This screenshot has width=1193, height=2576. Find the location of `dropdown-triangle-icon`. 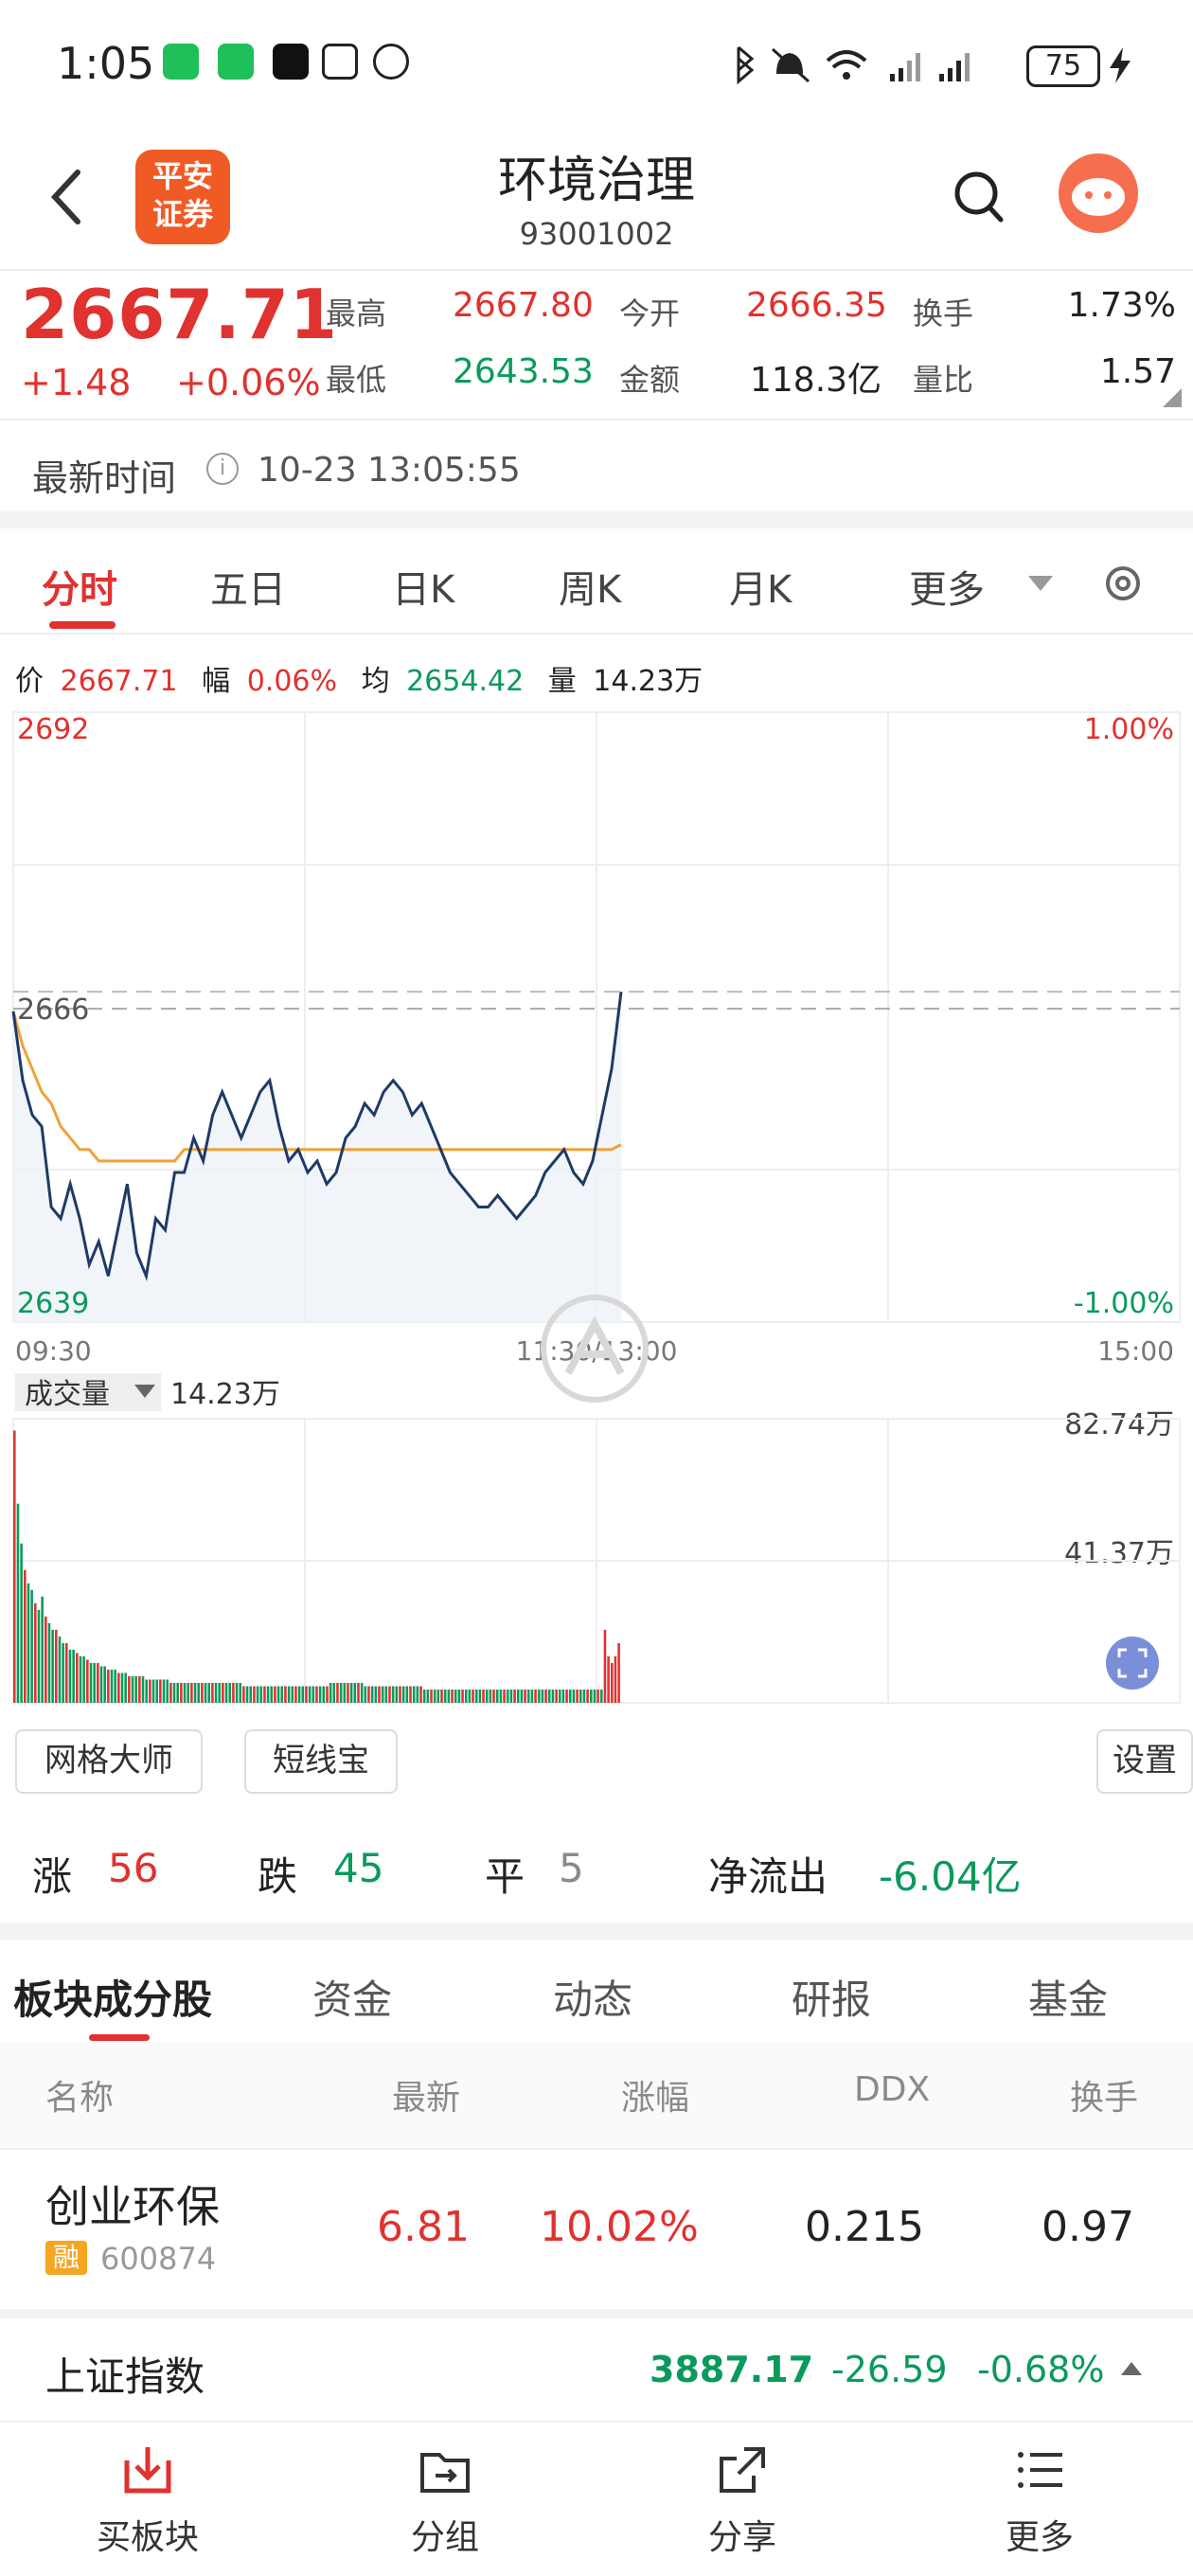

dropdown-triangle-icon is located at coordinates (1040, 584).